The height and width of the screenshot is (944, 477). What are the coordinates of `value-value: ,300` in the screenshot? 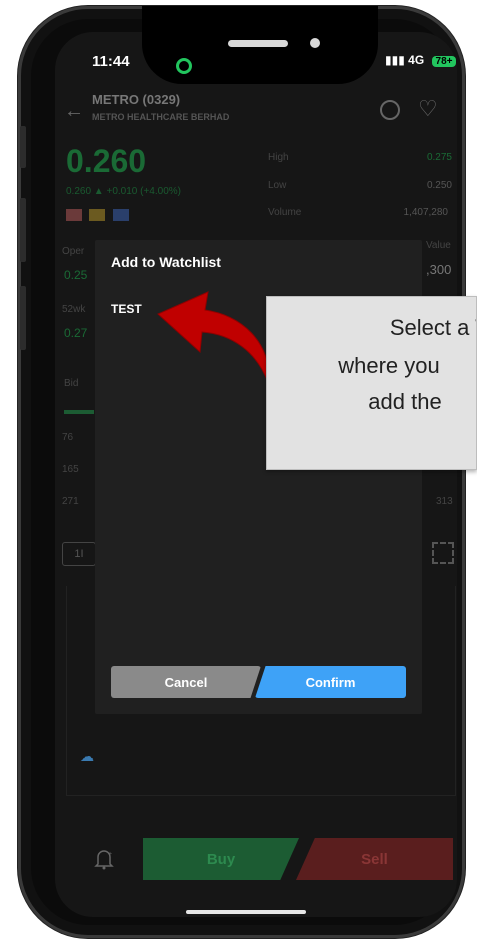 It's located at (439, 269).